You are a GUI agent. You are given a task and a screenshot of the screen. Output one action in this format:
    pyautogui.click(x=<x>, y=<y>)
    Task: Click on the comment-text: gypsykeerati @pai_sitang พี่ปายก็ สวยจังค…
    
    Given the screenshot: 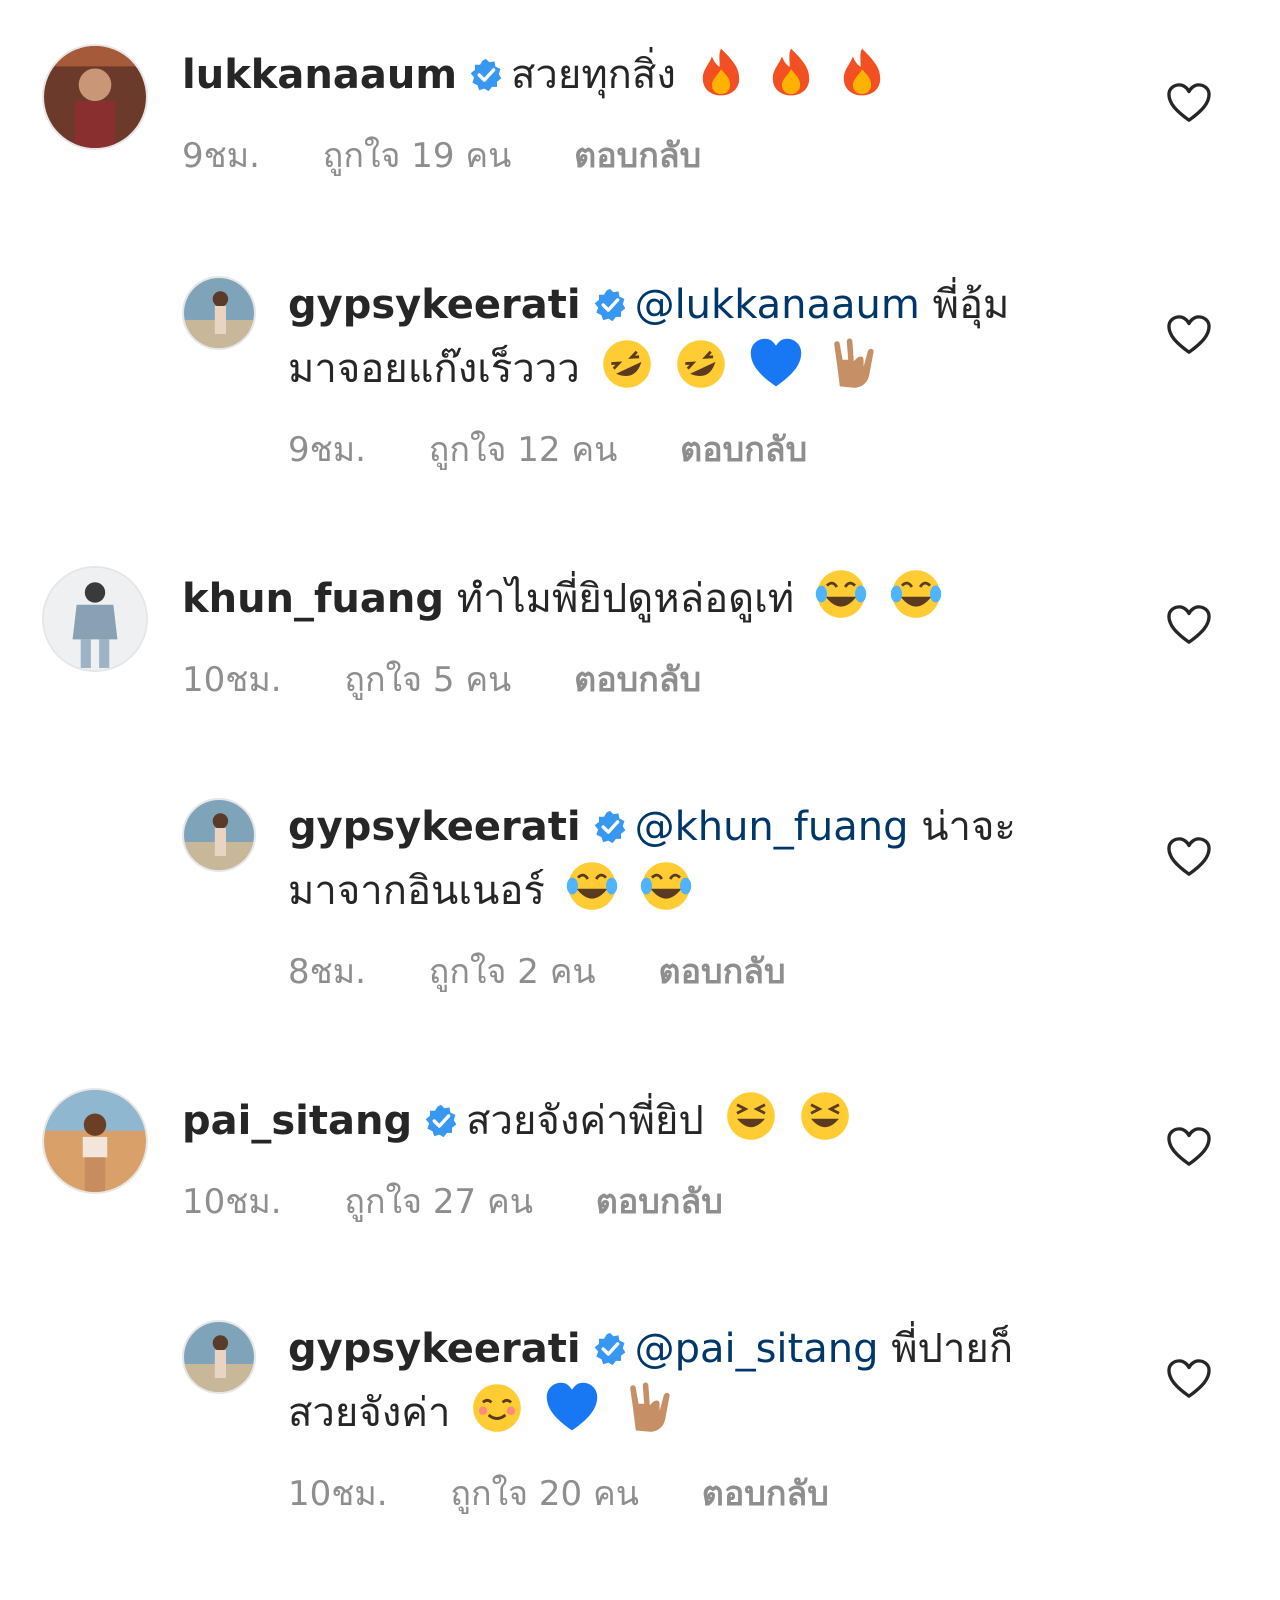 What is the action you would take?
    pyautogui.click(x=688, y=1386)
    